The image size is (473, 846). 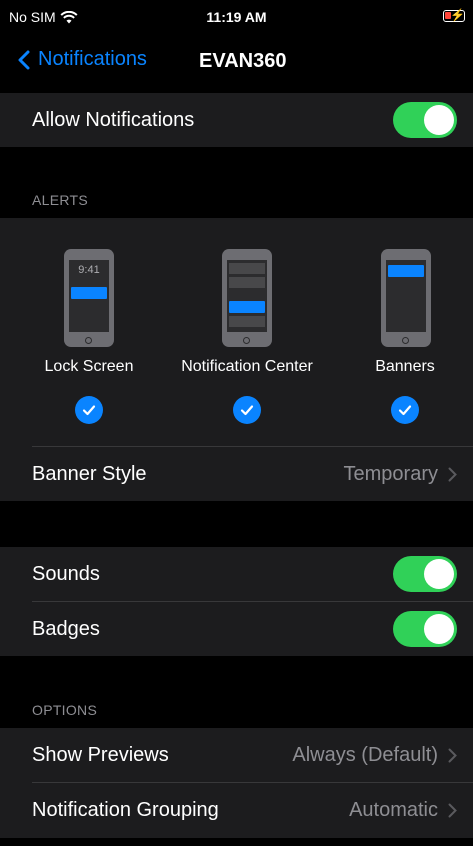 I want to click on badges-label: Badges, so click(x=66, y=628).